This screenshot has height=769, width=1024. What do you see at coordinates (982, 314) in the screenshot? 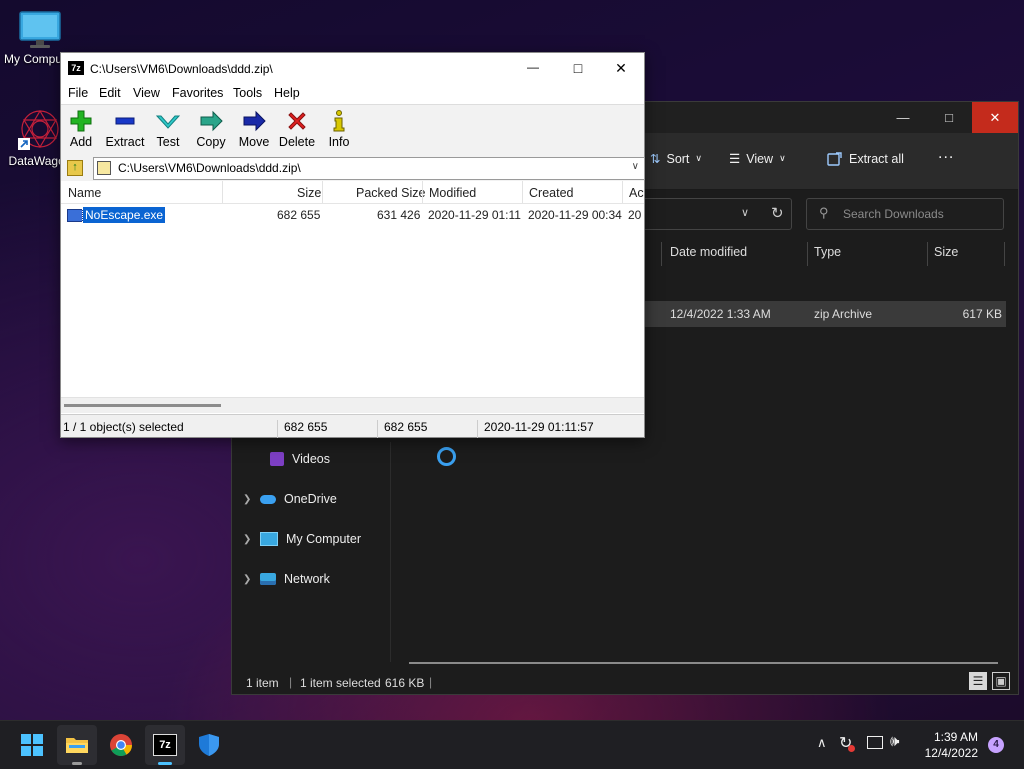
I see `row-size: 617 KB` at bounding box center [982, 314].